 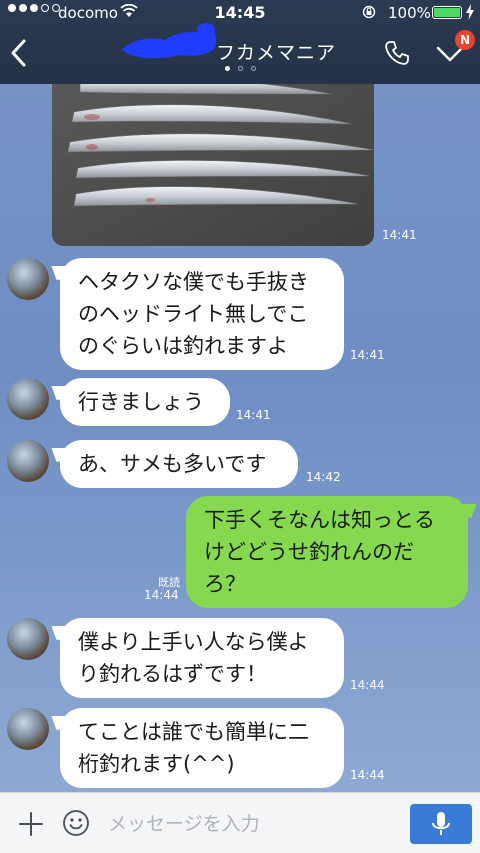 What do you see at coordinates (323, 477) in the screenshot?
I see `message-time: 14:42` at bounding box center [323, 477].